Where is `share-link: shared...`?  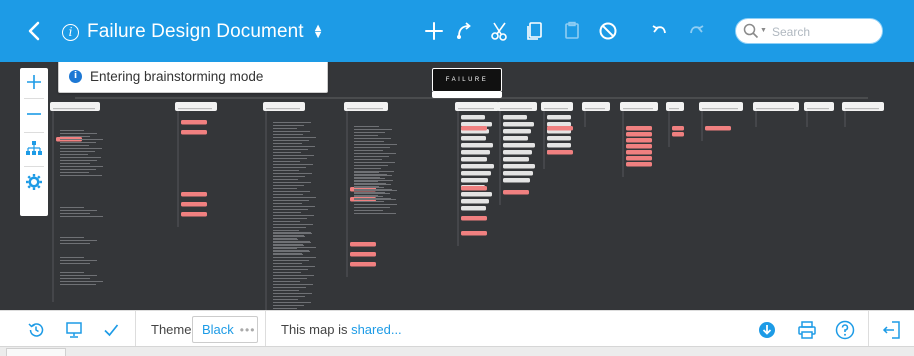
share-link: shared... is located at coordinates (376, 329).